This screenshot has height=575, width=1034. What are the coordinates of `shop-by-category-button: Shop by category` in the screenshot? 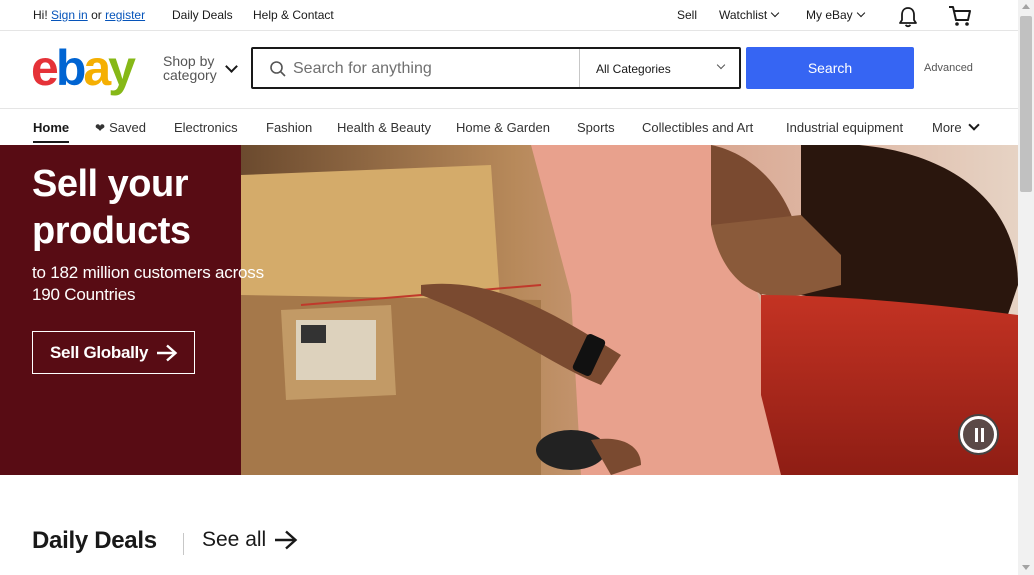 It's located at (190, 68).